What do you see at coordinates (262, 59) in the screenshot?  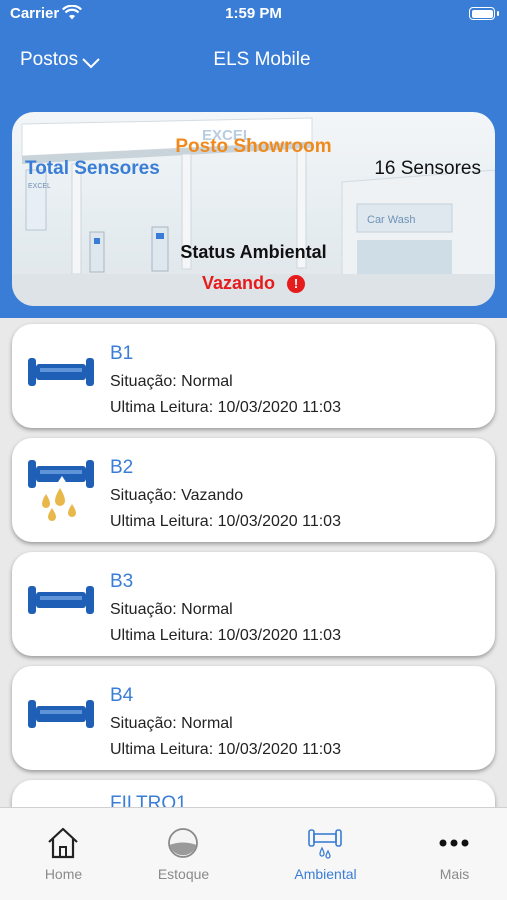 I see `app-title: ELS Mobile` at bounding box center [262, 59].